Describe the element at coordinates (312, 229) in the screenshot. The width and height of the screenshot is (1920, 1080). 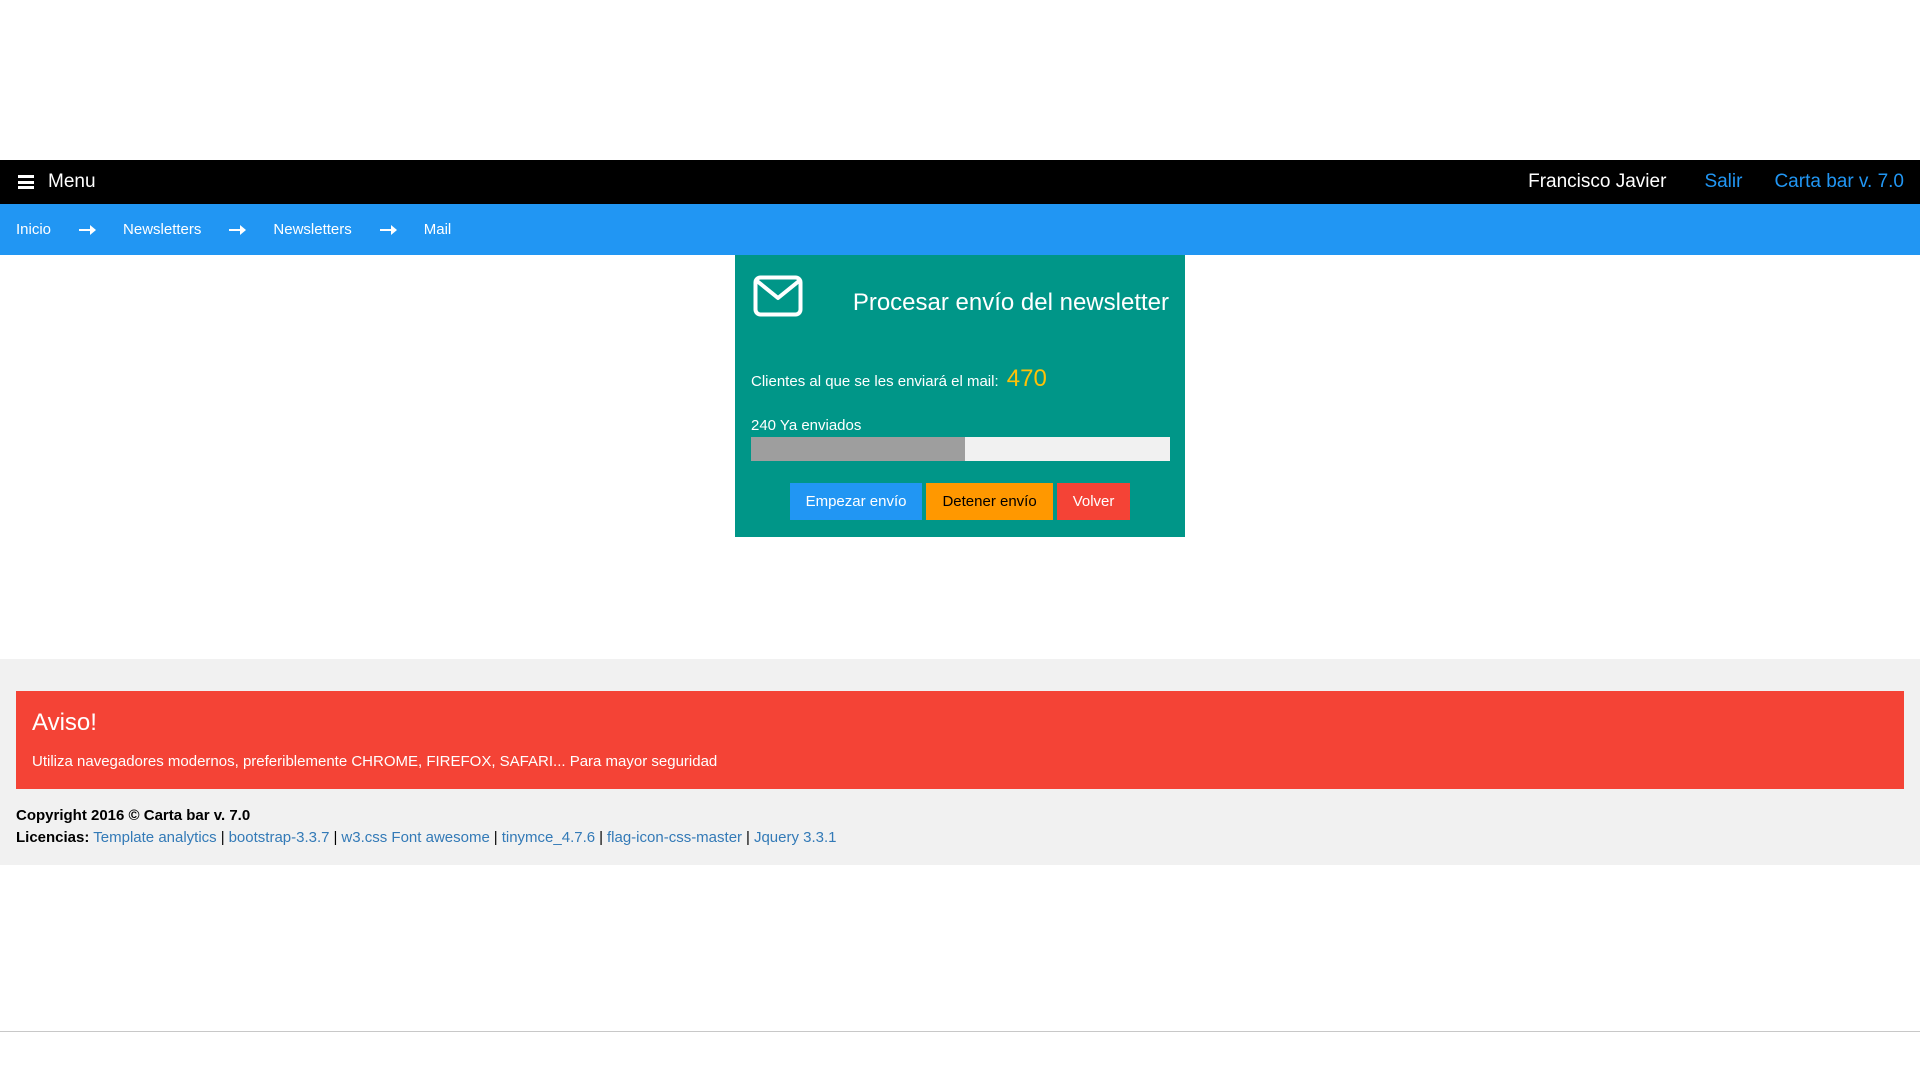
I see `breadcrumb-item-newsletters-2: Newsletters` at that location.